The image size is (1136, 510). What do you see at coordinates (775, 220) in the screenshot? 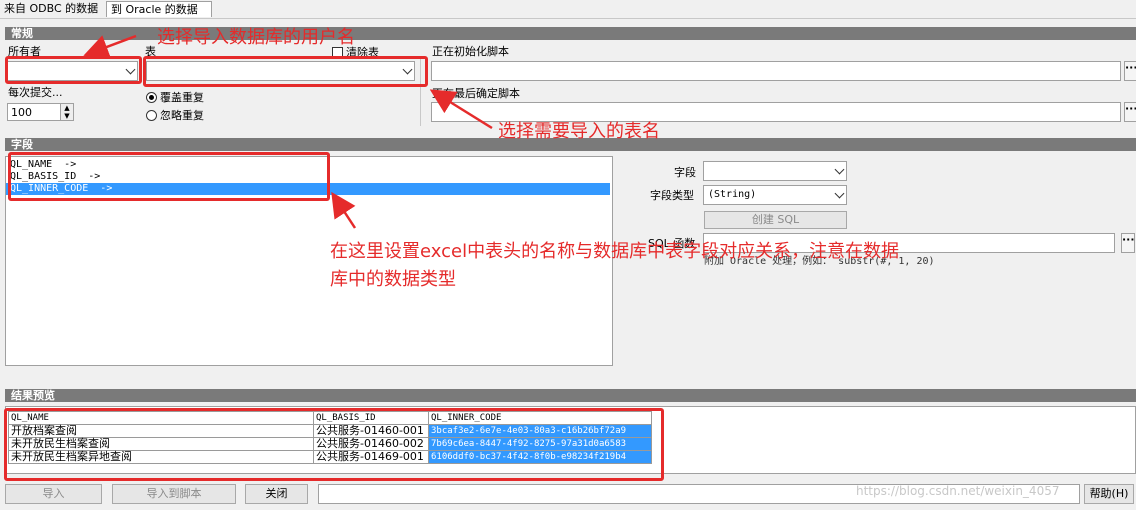
I see `create-sql-button: 创建 SQL` at bounding box center [775, 220].